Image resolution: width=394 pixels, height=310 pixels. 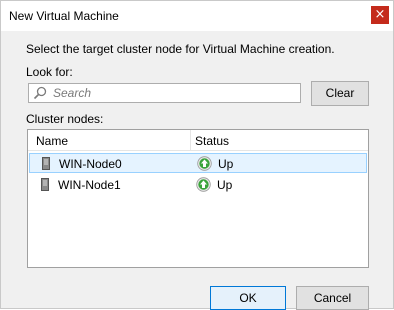 I want to click on look-for-label: Look for:, so click(x=49, y=72).